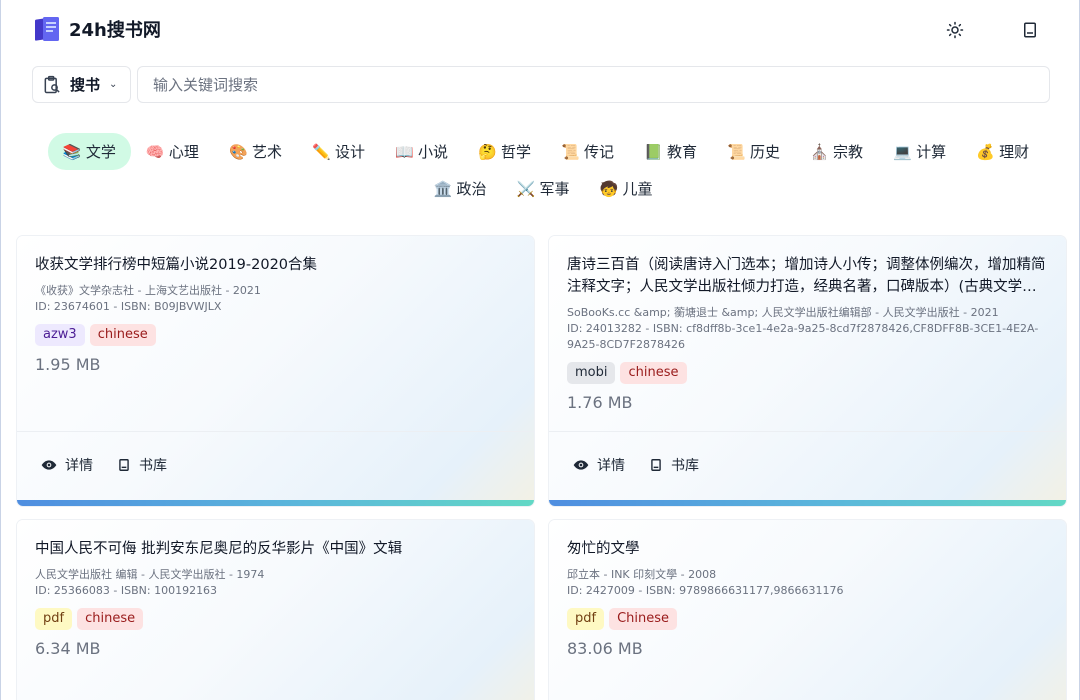 The image size is (1080, 700). Describe the element at coordinates (609, 188) in the screenshot. I see `category-icon: 🧒` at that location.